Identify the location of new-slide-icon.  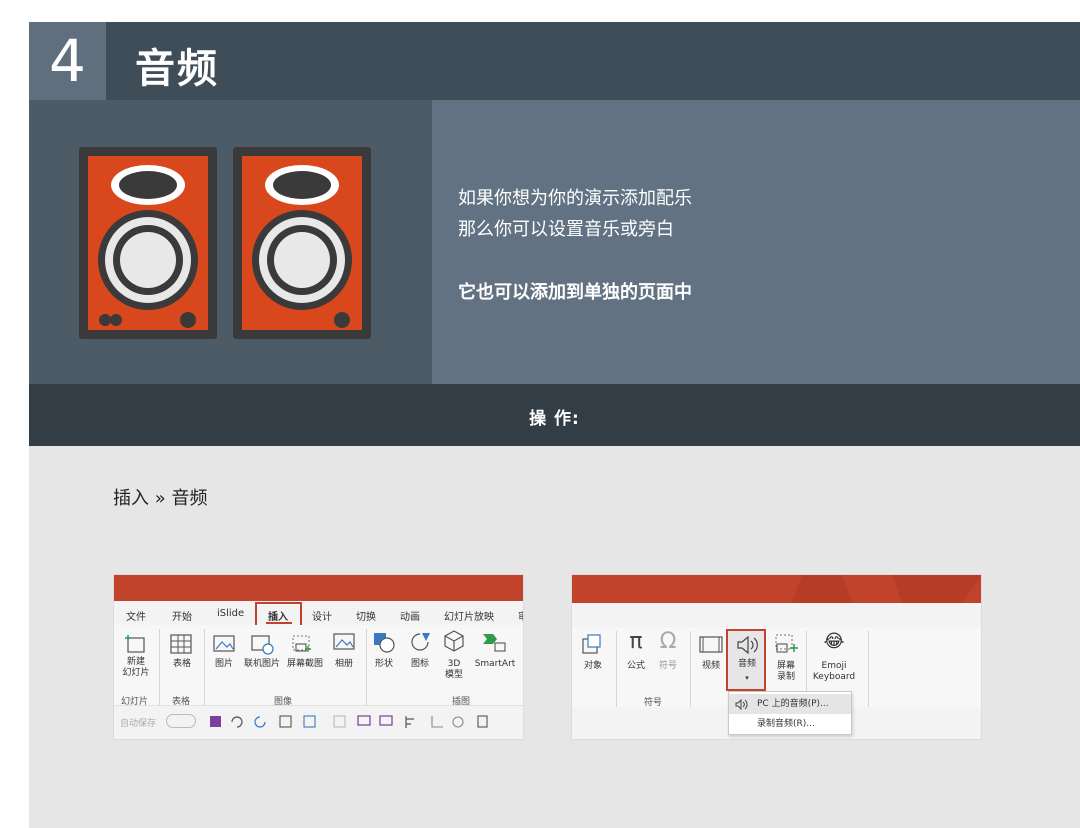
(135, 644).